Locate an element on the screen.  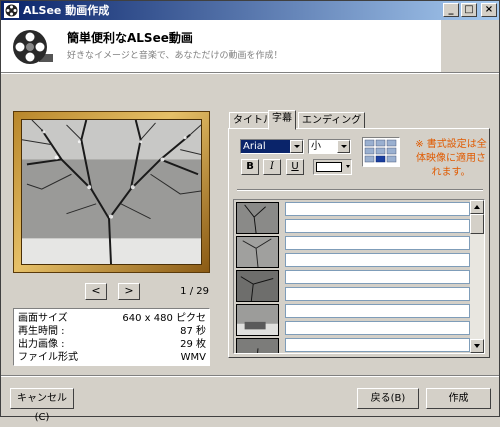
arrow-up-icon is located at coordinates (477, 207).